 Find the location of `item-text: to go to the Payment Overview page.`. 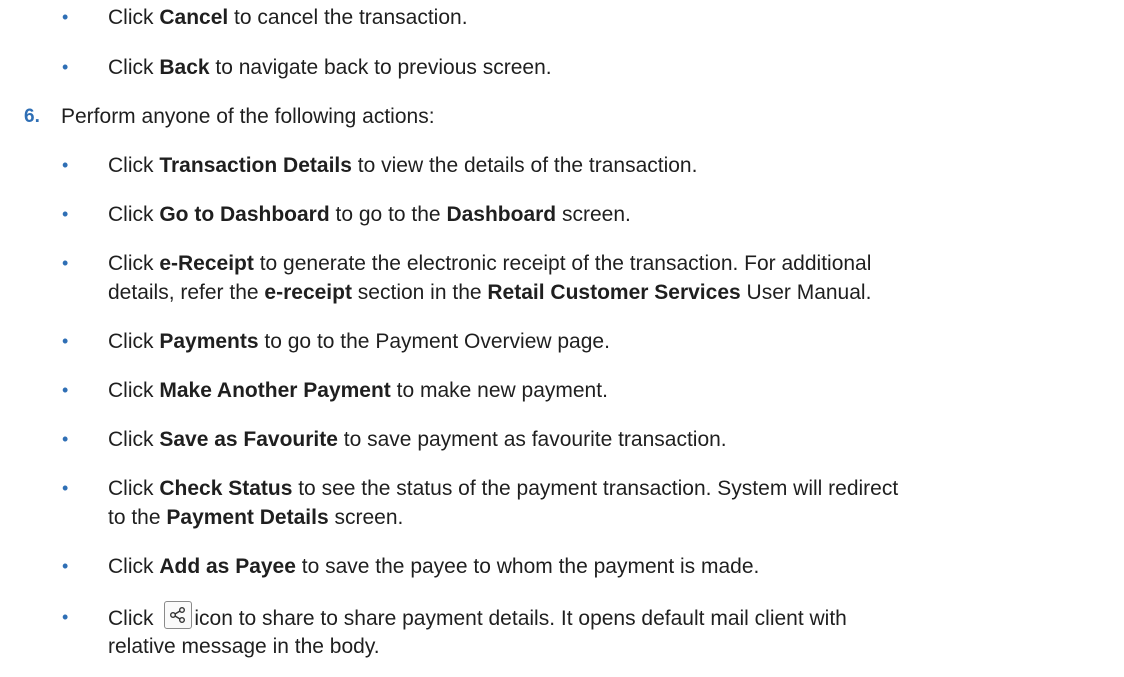

item-text: to go to the Payment Overview page. is located at coordinates (434, 341).